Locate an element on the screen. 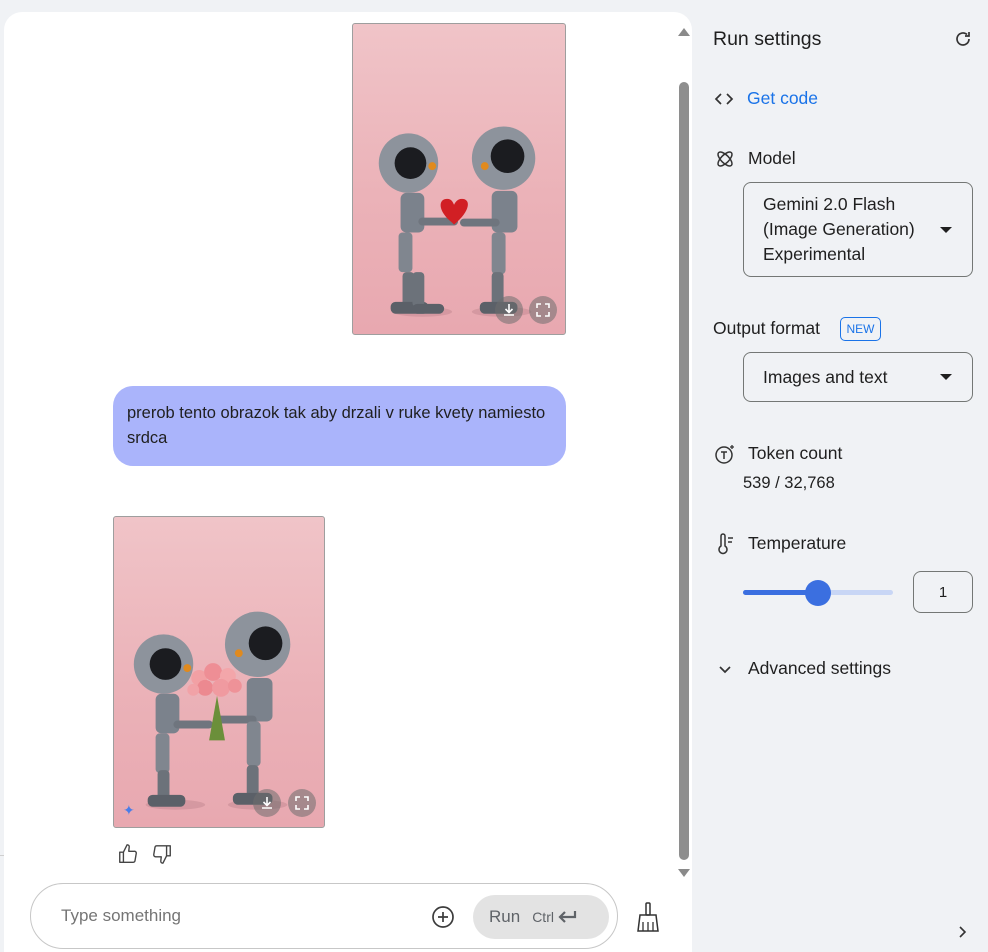  sparkle-icon: ✦ is located at coordinates (129, 810).